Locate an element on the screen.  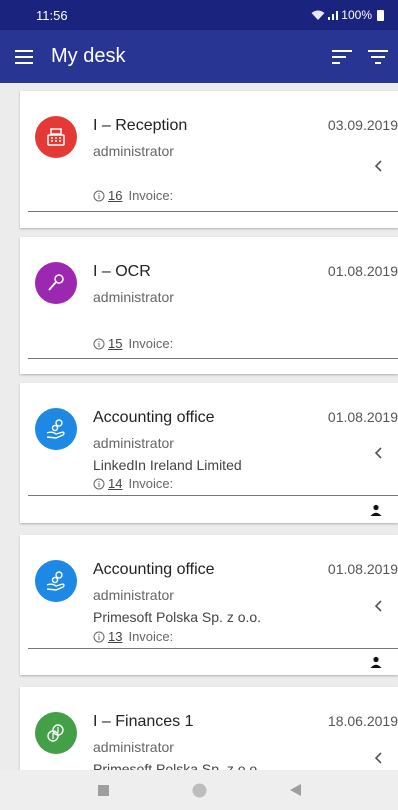
back-button is located at coordinates (295, 790).